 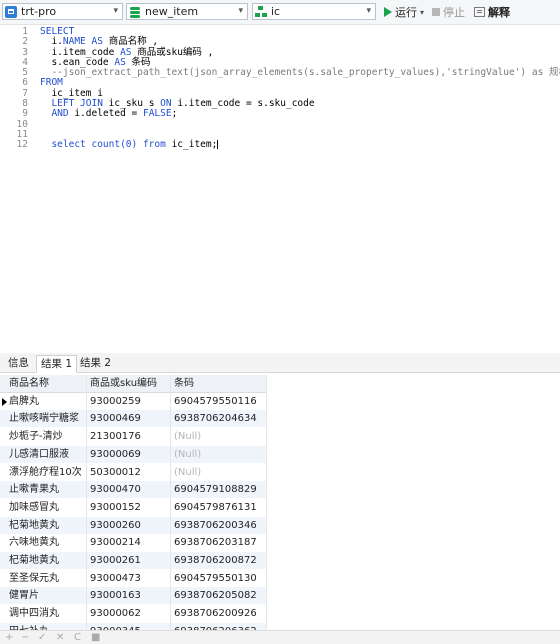 What do you see at coordinates (47, 436) in the screenshot?
I see `table-cell: 炒栀子-清炒` at bounding box center [47, 436].